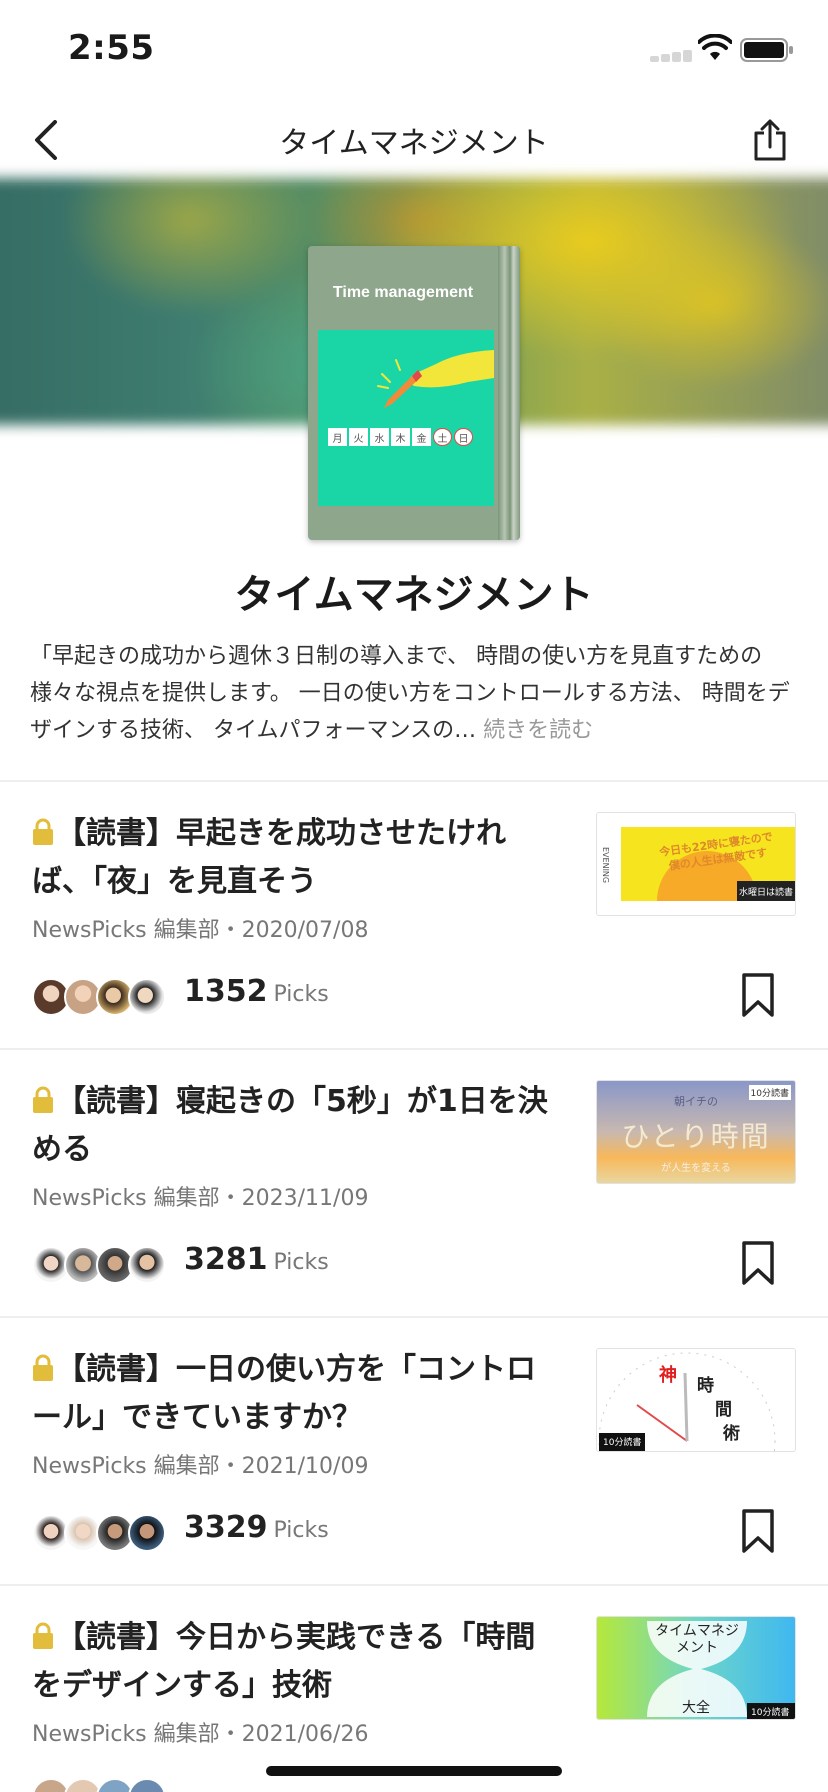 The width and height of the screenshot is (828, 1792). Describe the element at coordinates (705, 1386) in the screenshot. I see `thumb-line: 時` at that location.